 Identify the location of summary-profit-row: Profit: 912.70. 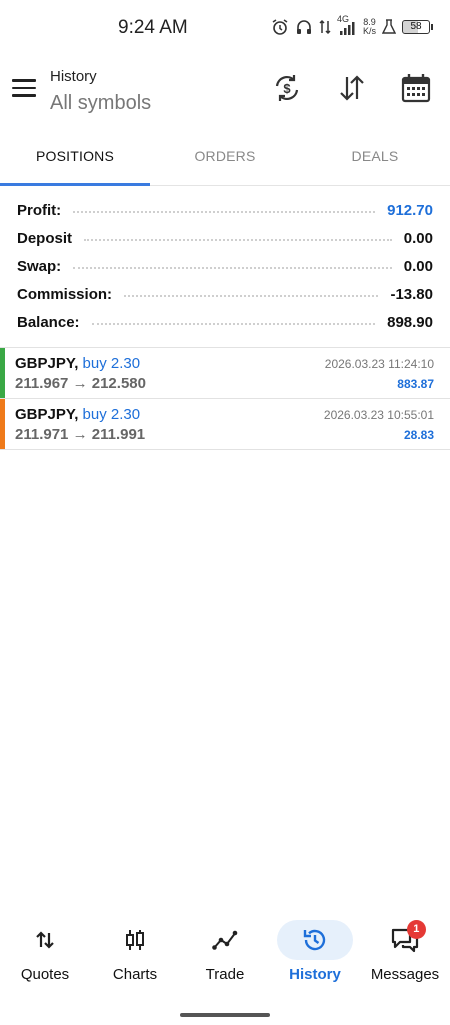
(225, 210).